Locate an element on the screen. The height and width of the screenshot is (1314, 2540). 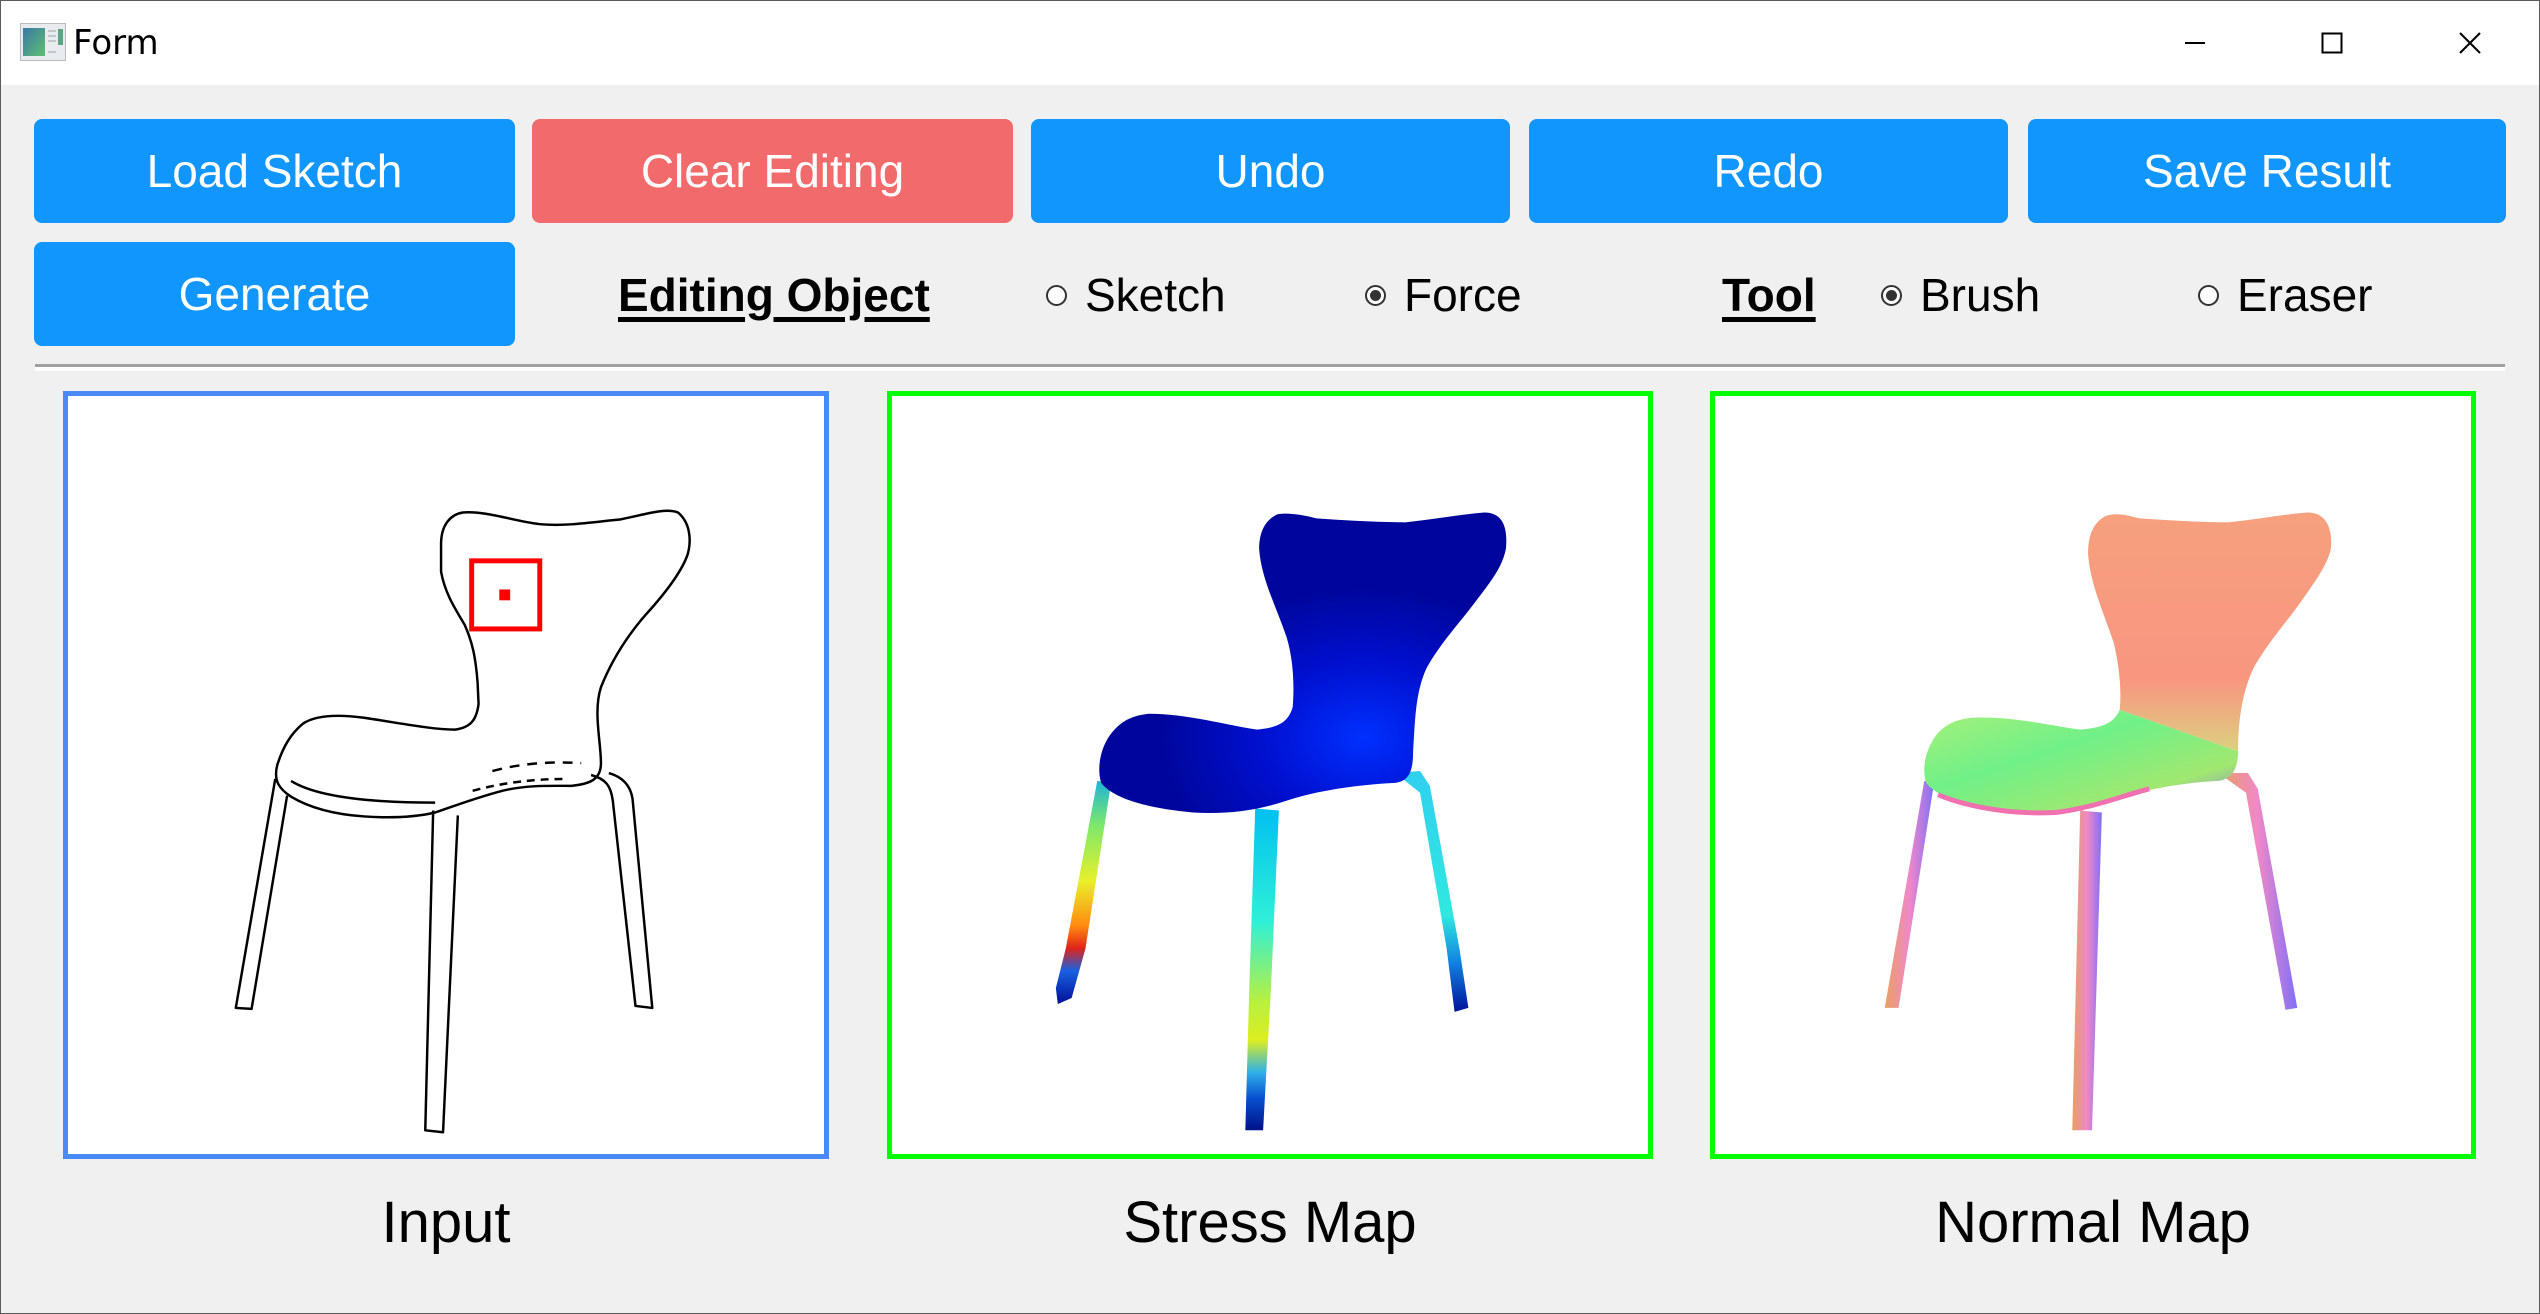
tool-label: Tool is located at coordinates (1769, 295).